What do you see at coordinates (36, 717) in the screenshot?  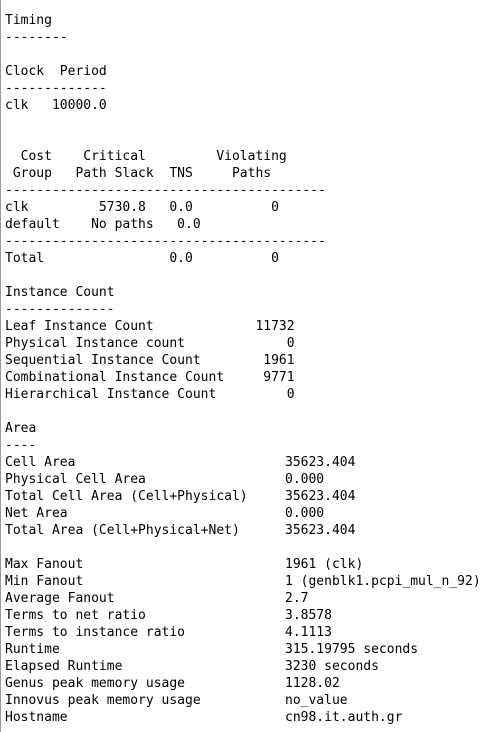 I see `stats-row-label: Hostname` at bounding box center [36, 717].